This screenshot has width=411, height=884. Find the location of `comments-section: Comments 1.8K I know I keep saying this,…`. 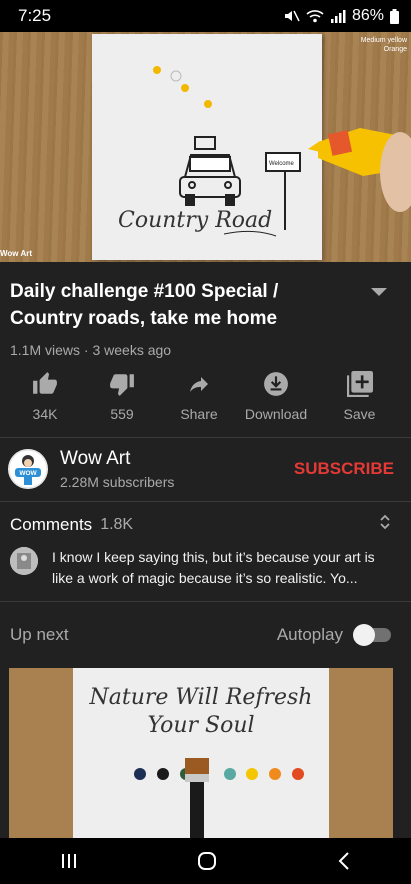

comments-section: Comments 1.8K I know I keep saying this,… is located at coordinates (205, 551).